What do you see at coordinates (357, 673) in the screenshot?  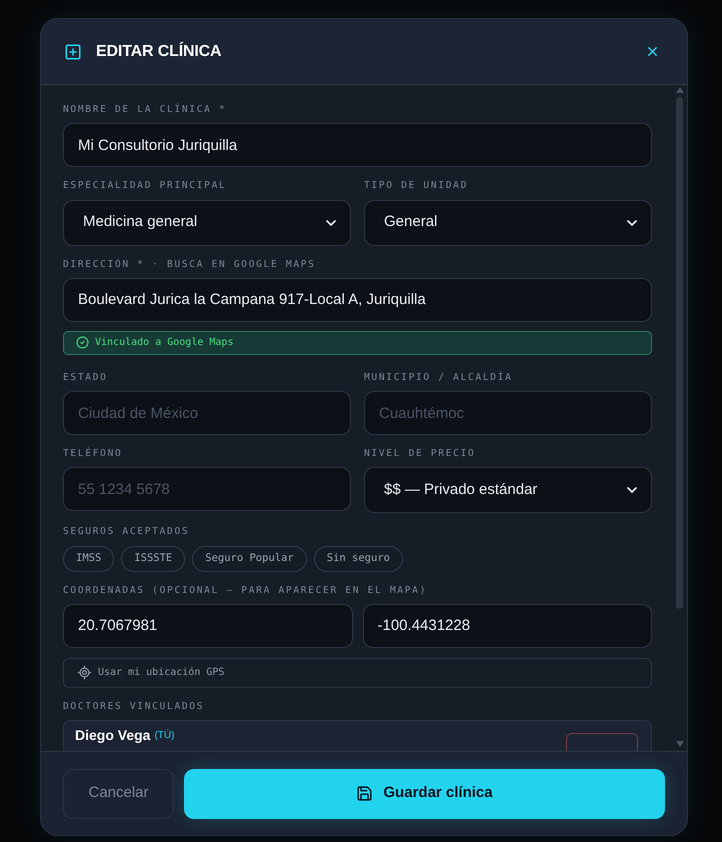 I see `gps-button: Usar mi ubicación GPS` at bounding box center [357, 673].